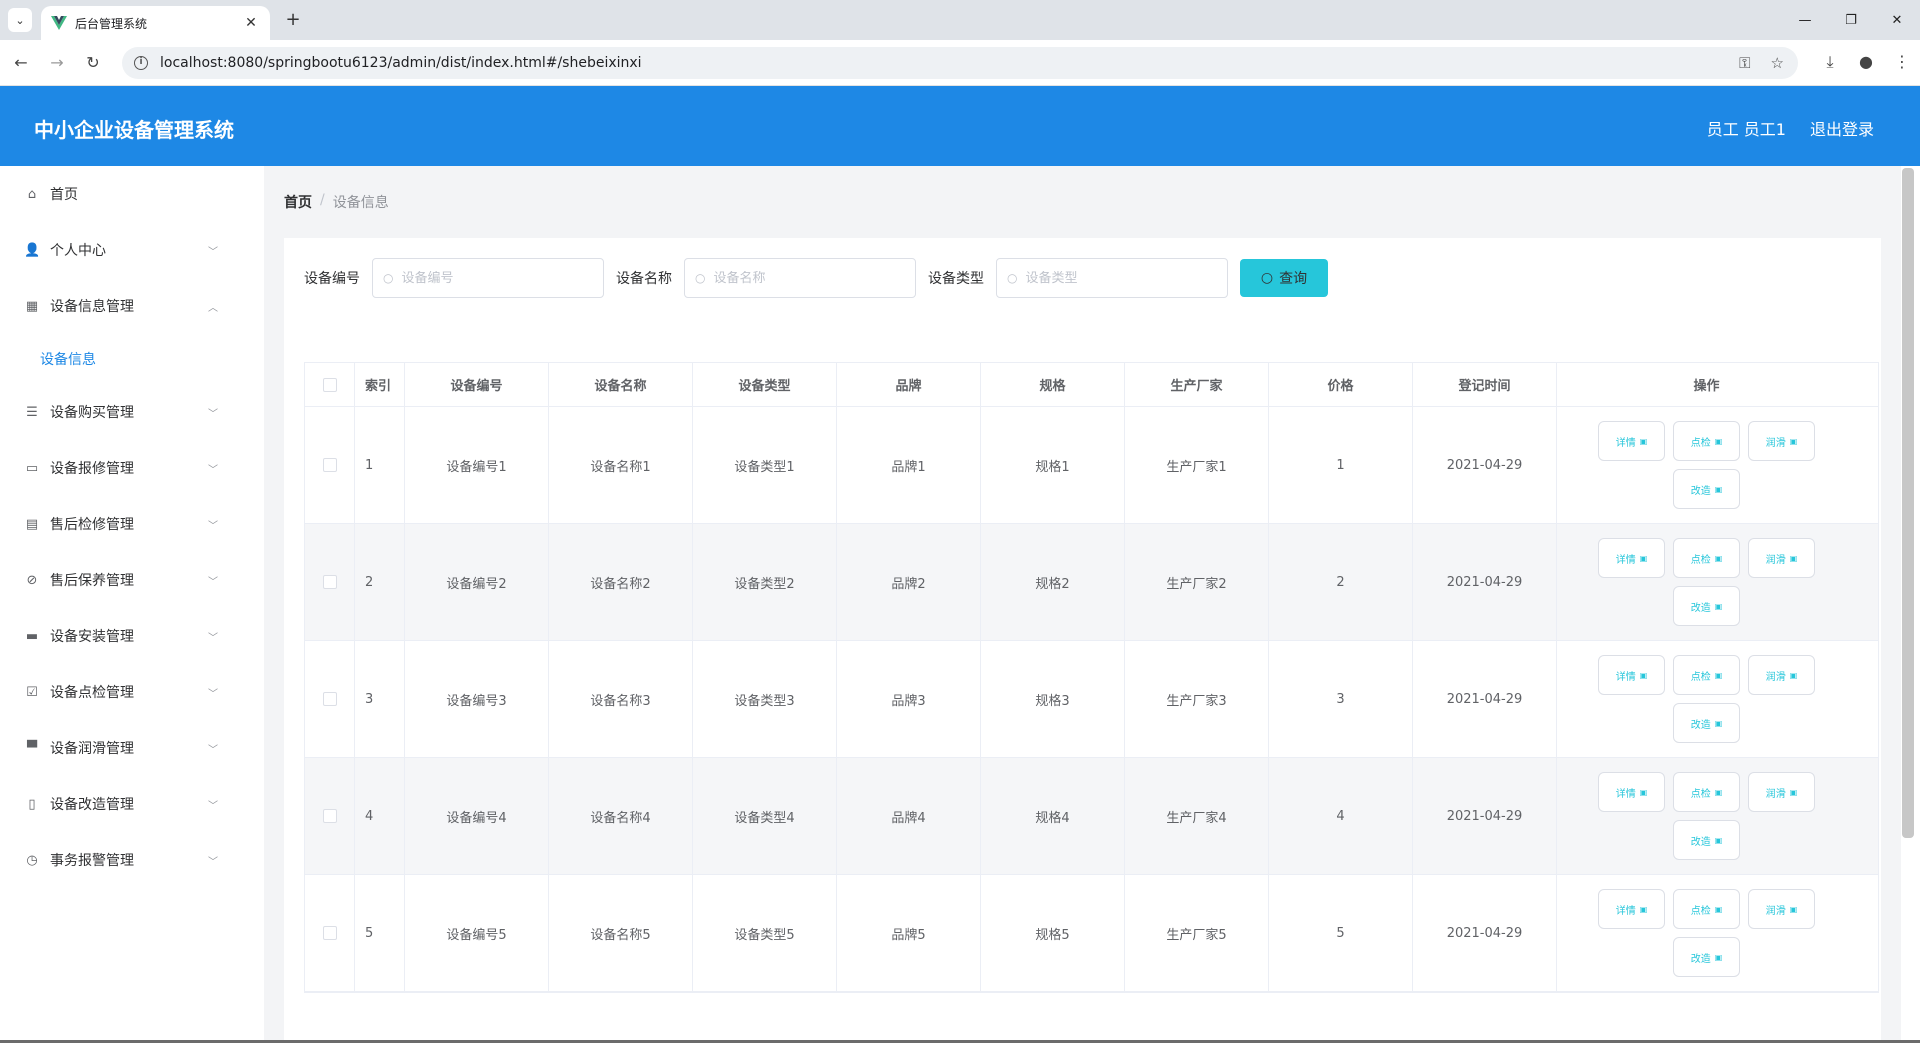 This screenshot has width=1920, height=1043. What do you see at coordinates (132, 692) in the screenshot?
I see `sidebar-item-inspection: ☑ 设备点检管理 ﹀` at bounding box center [132, 692].